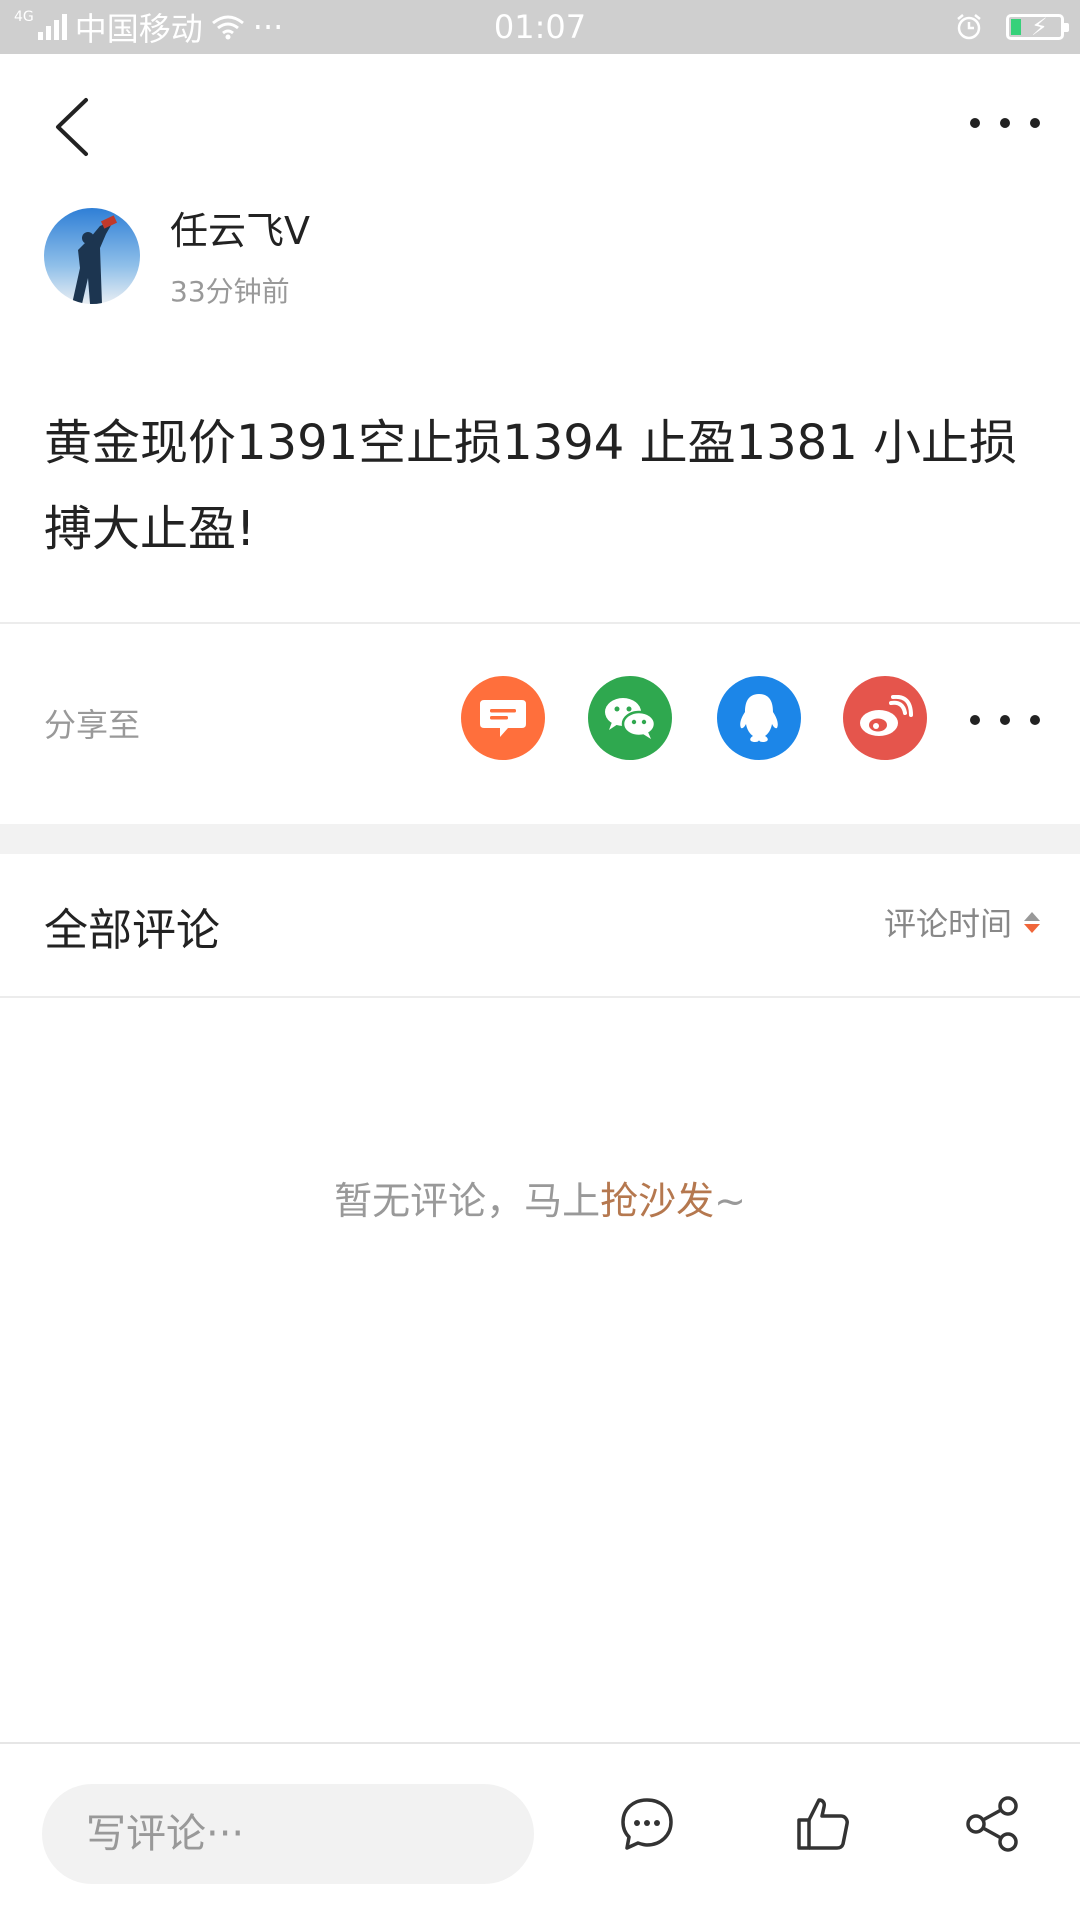 This screenshot has height=1920, width=1080. I want to click on message-icon, so click(503, 718).